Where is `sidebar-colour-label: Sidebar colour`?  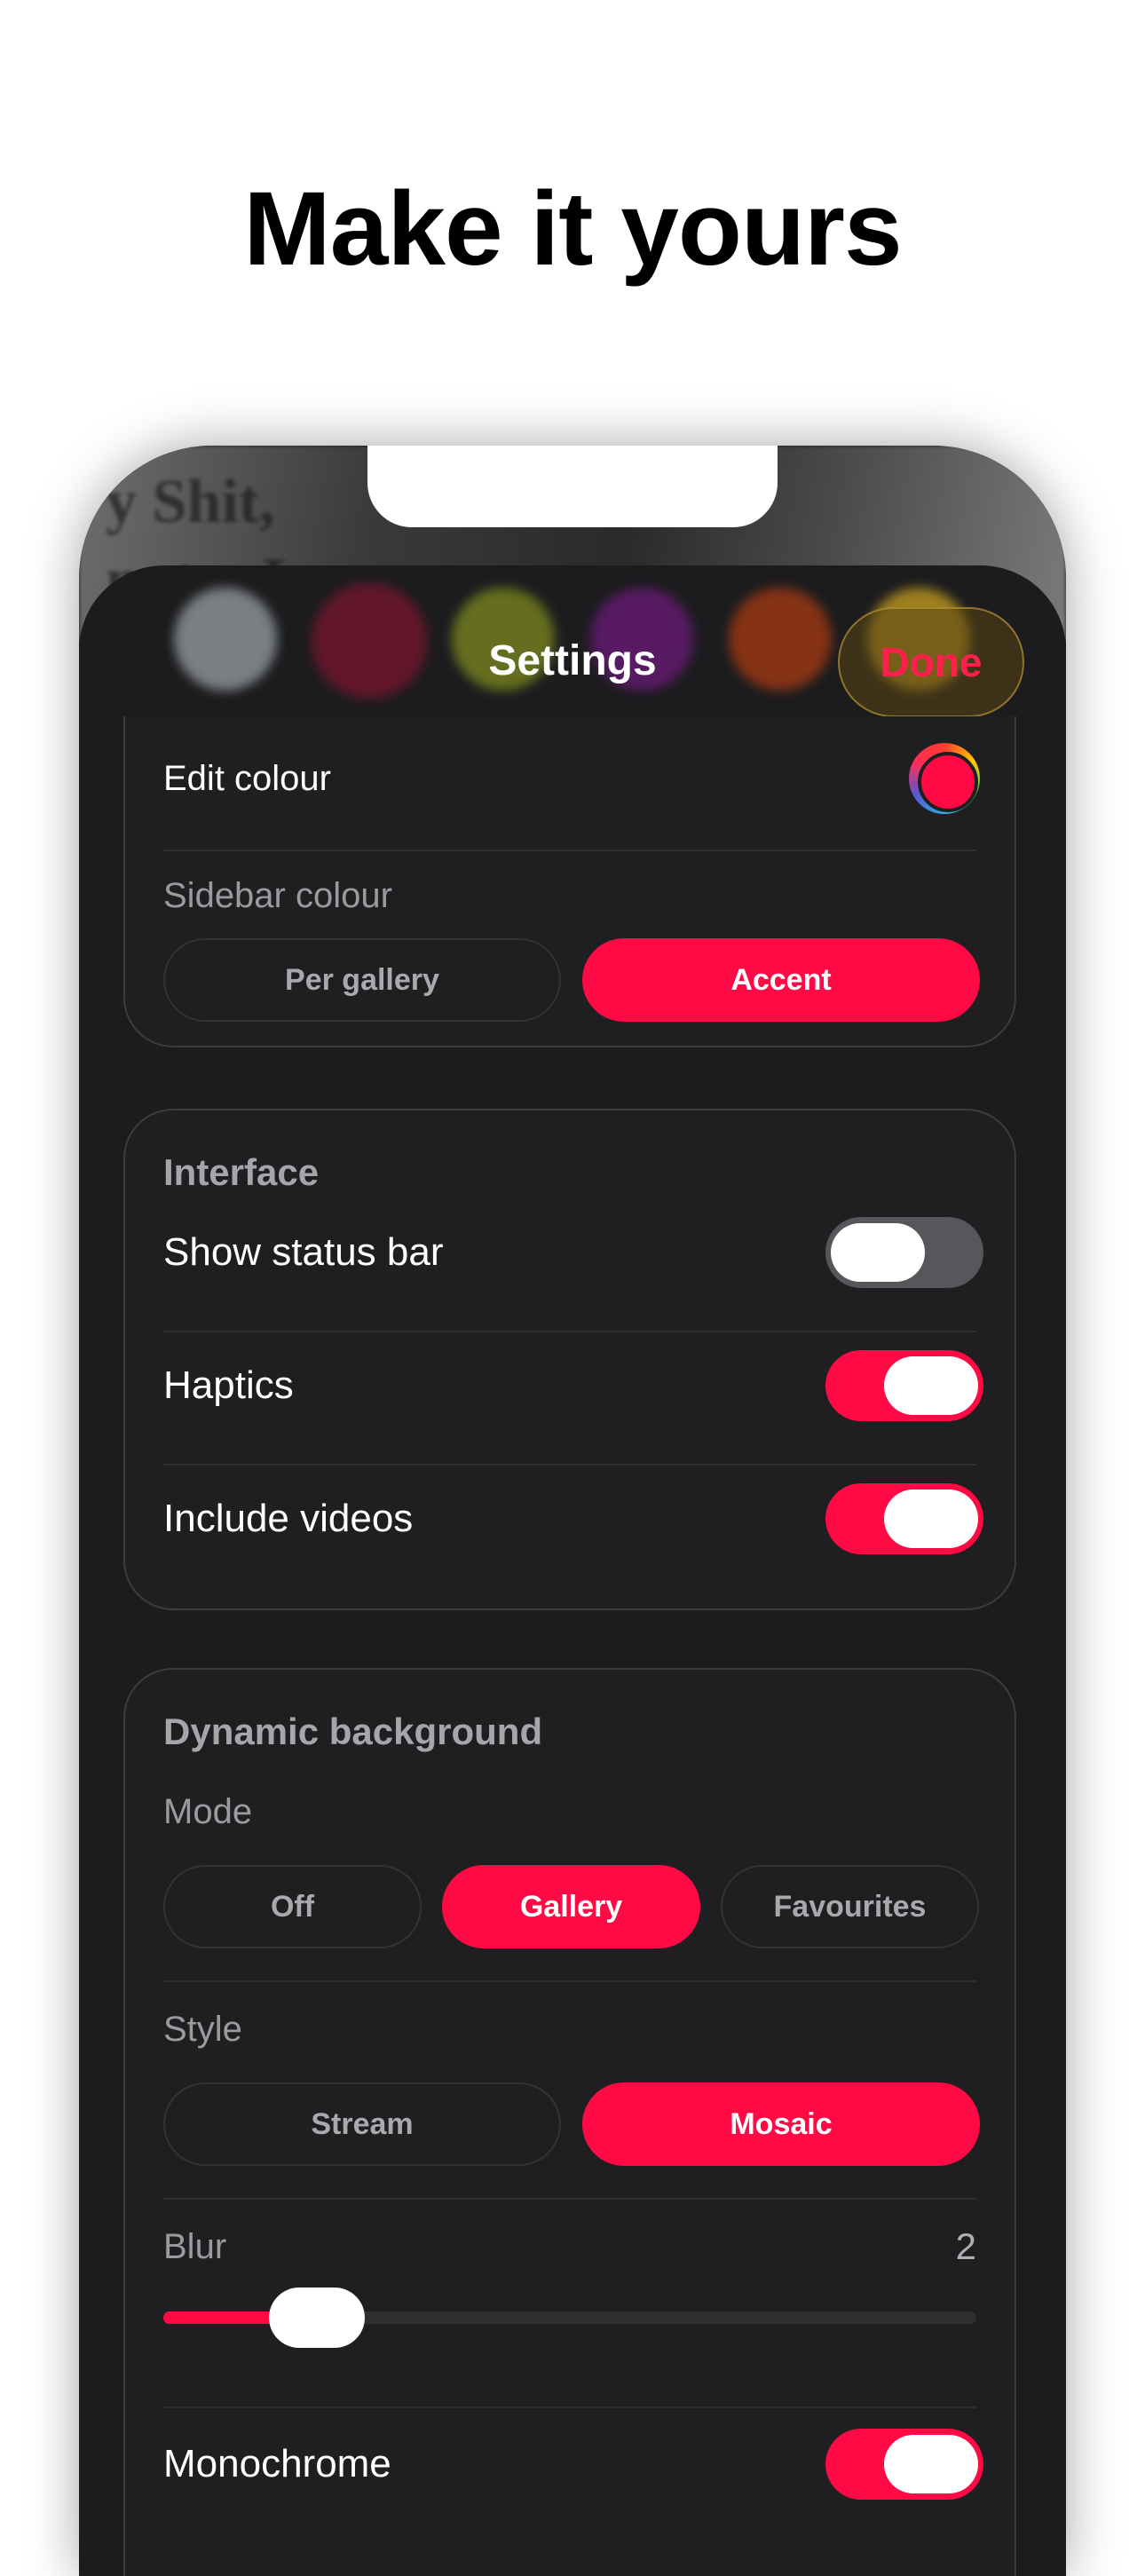
sidebar-colour-label: Sidebar colour is located at coordinates (277, 895).